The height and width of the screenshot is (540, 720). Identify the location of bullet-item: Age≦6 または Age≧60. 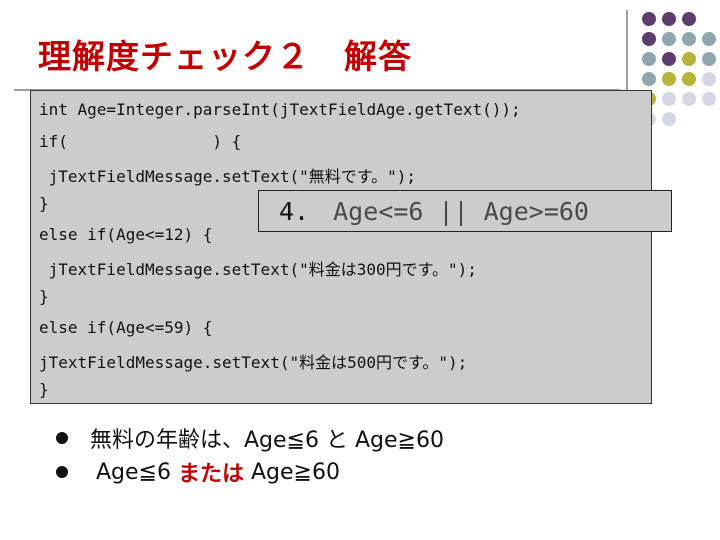
(198, 472).